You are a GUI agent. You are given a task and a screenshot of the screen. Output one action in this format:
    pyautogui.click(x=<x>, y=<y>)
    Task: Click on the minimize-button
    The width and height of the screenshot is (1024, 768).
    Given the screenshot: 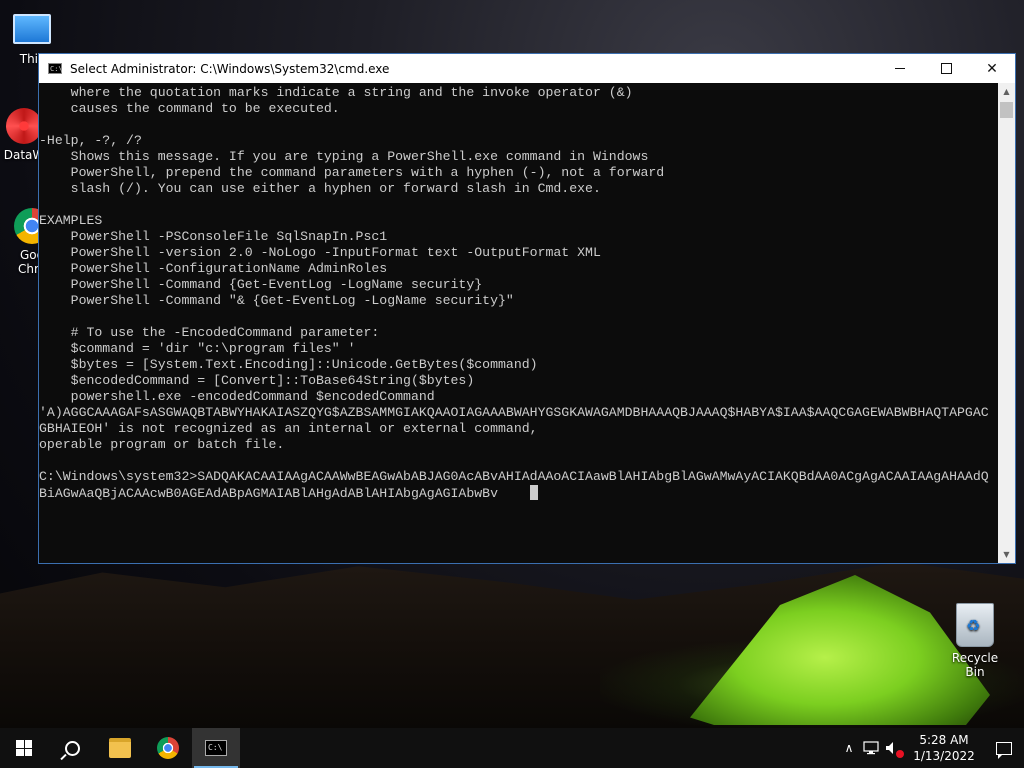 What is the action you would take?
    pyautogui.click(x=900, y=68)
    